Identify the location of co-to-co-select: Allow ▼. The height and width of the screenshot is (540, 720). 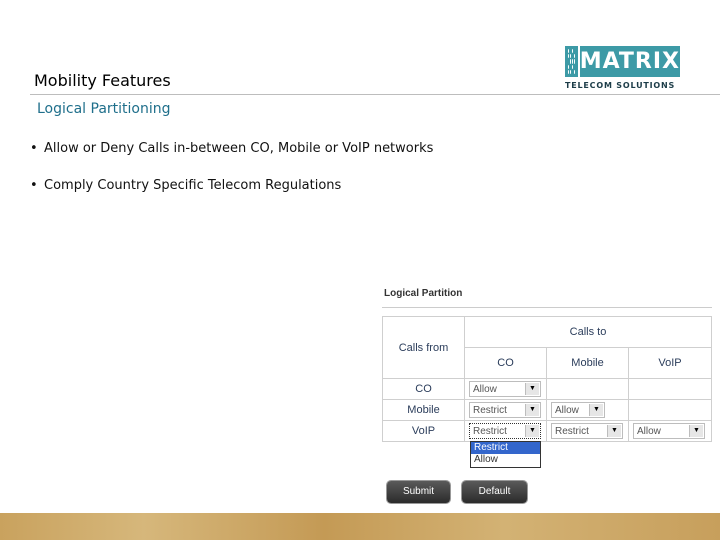
(505, 389).